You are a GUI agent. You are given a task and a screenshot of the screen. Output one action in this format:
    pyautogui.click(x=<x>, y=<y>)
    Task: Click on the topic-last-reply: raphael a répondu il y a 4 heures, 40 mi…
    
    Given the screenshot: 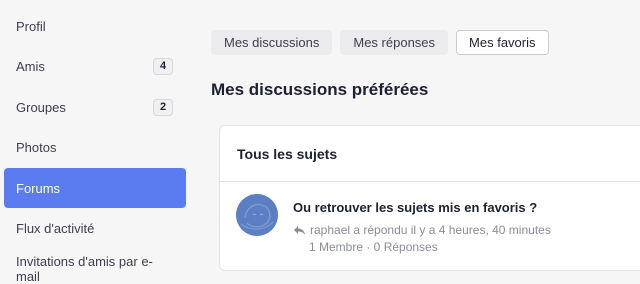 What is the action you would take?
    pyautogui.click(x=430, y=230)
    